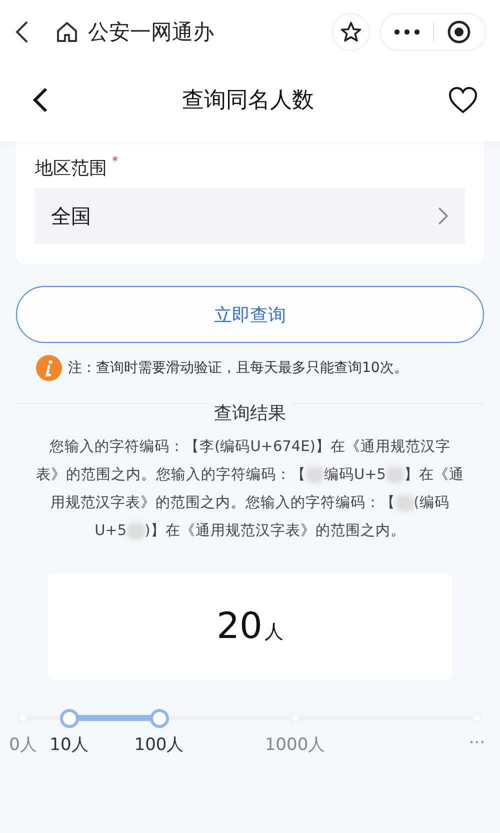  What do you see at coordinates (239, 626) in the screenshot?
I see `count-value: 20` at bounding box center [239, 626].